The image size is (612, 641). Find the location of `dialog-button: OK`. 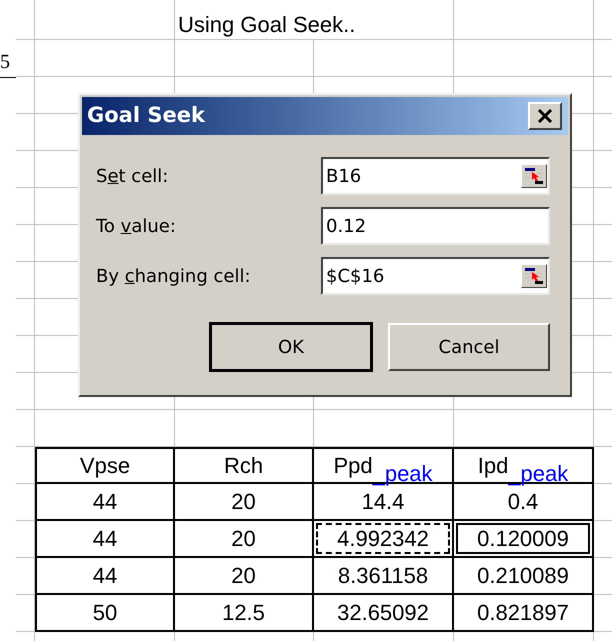

dialog-button: OK is located at coordinates (291, 347).